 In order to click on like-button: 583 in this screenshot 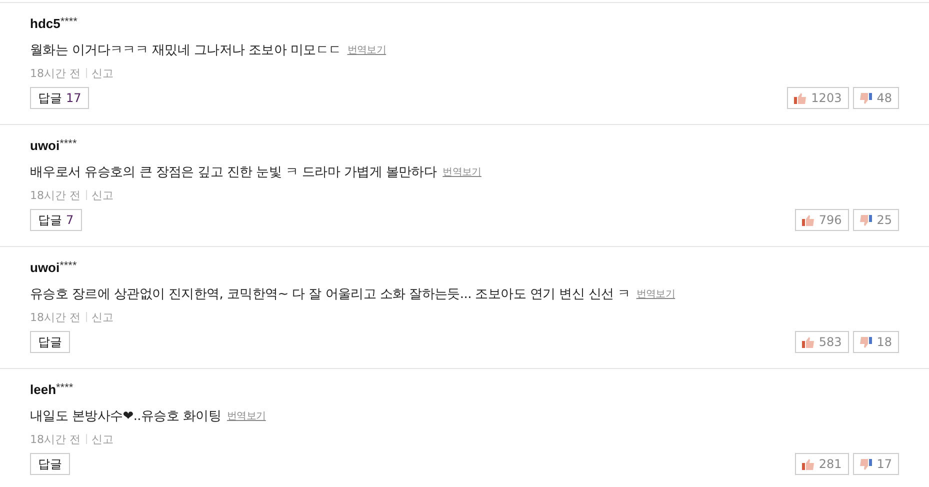, I will do `click(821, 342)`.